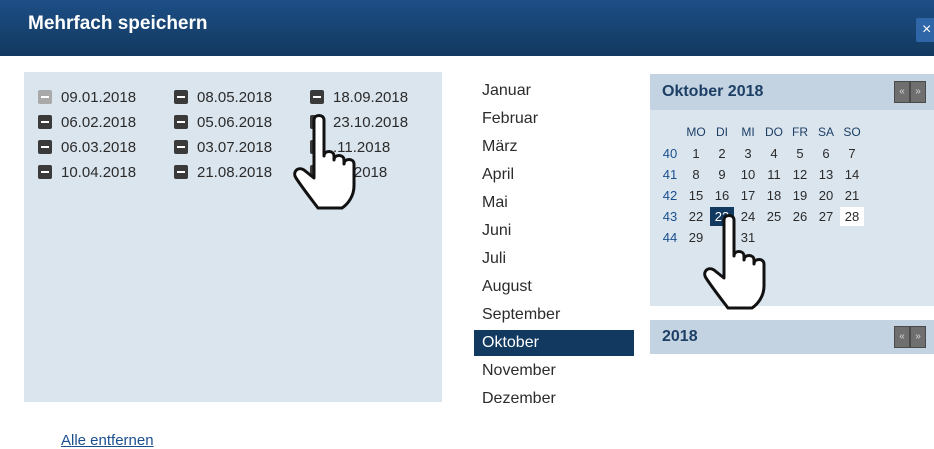 This screenshot has width=934, height=449. Describe the element at coordinates (670, 195) in the screenshot. I see `week-number: 42` at that location.